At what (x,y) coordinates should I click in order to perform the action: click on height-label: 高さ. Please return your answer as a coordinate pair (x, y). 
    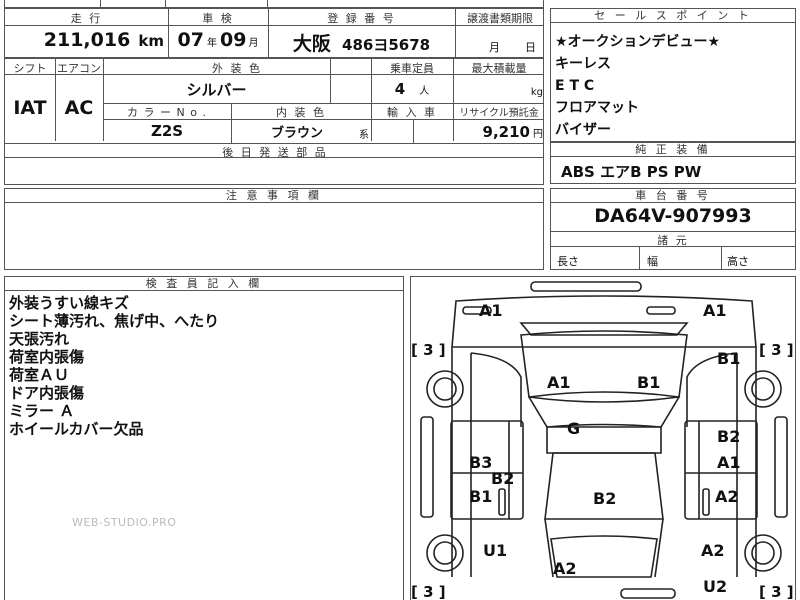
    Looking at the image, I should click on (738, 261).